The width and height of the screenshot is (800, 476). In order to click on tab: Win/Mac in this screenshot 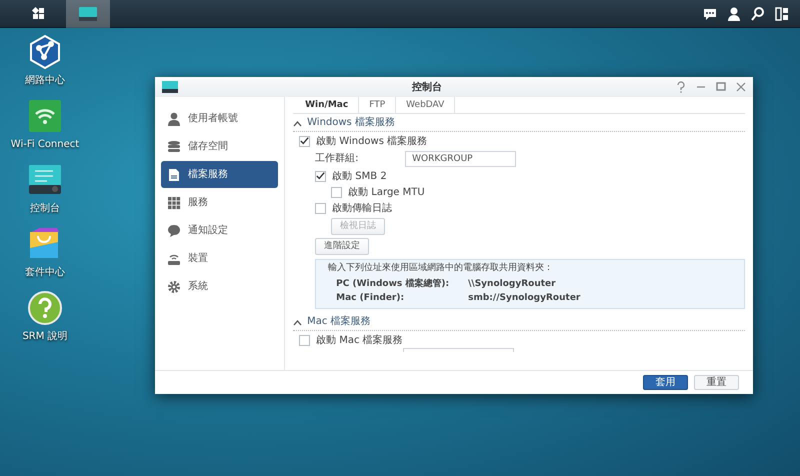, I will do `click(327, 105)`.